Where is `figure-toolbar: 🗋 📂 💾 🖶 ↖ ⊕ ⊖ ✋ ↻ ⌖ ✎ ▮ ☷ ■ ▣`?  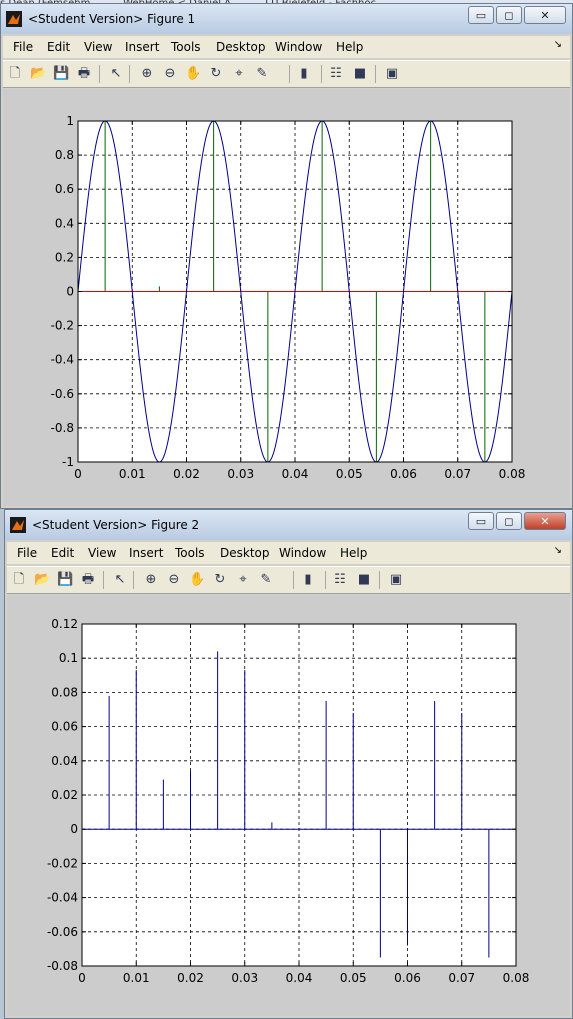 figure-toolbar: 🗋 📂 💾 🖶 ↖ ⊕ ⊖ ✋ ↻ ⌖ ✎ ▮ ☷ ■ ▣ is located at coordinates (288, 580).